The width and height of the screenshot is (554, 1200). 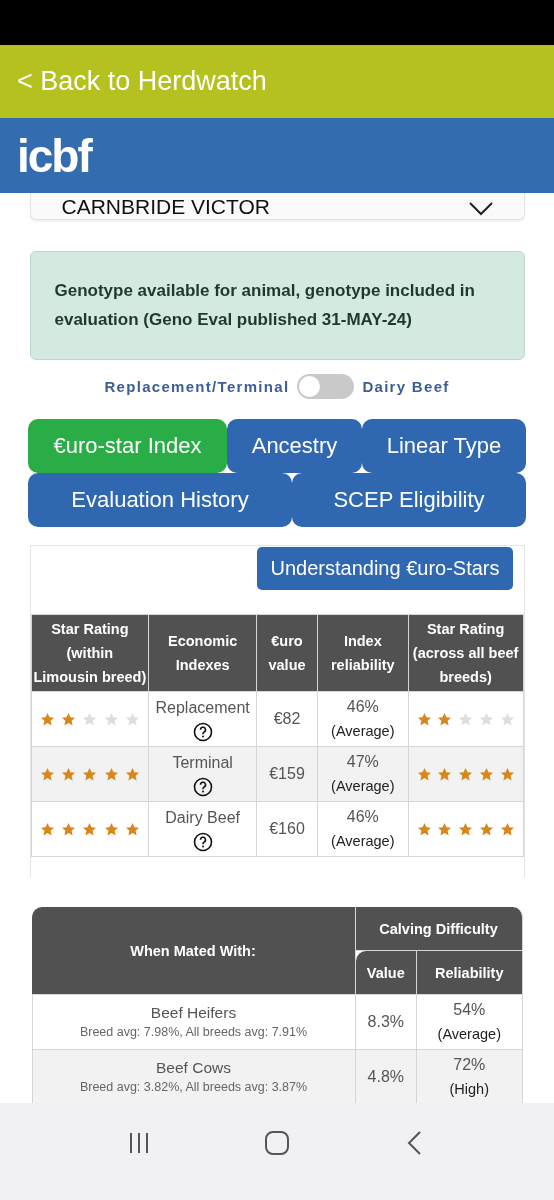 I want to click on calving-value: 4.8%, so click(x=385, y=1077).